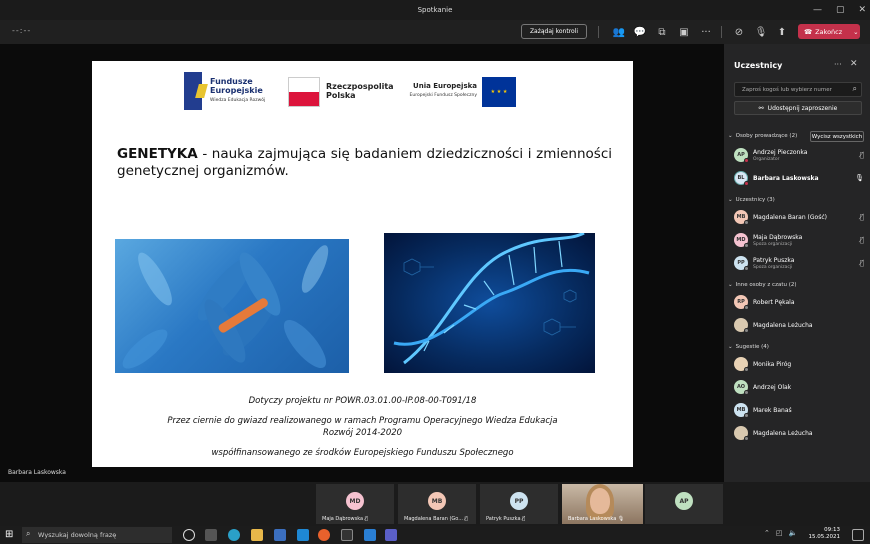 This screenshot has width=870, height=544. Describe the element at coordinates (280, 535) in the screenshot. I see `store-icon` at that location.